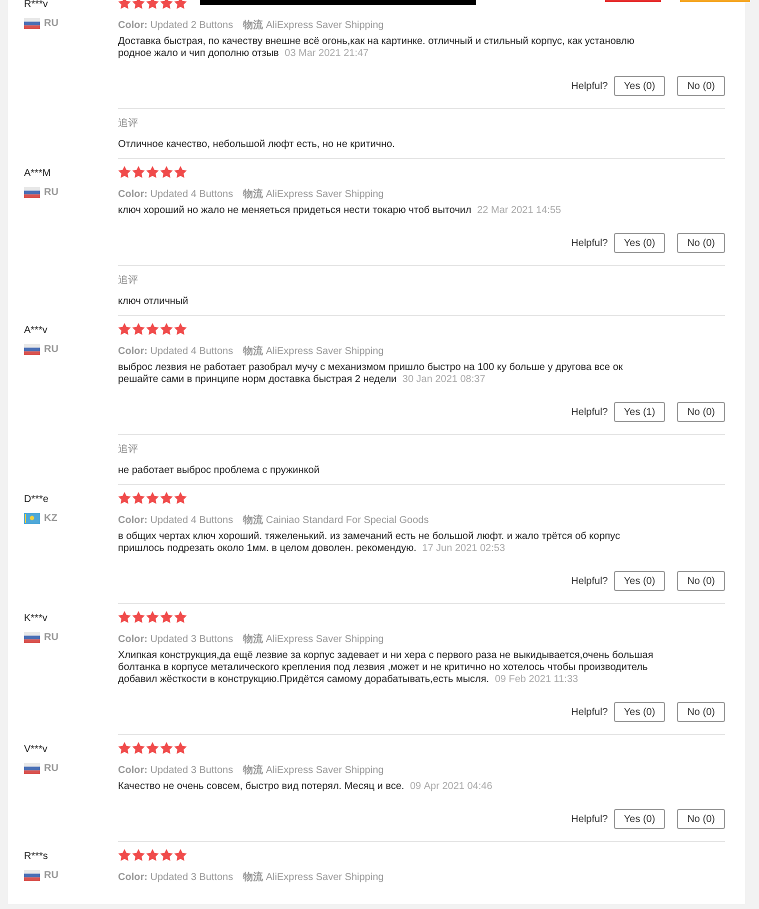 The image size is (759, 909). I want to click on review-text: Качество не очень совсем, быстро вид потерял. Месяц и все. 09 Apr 2021 04:46, so click(306, 787).